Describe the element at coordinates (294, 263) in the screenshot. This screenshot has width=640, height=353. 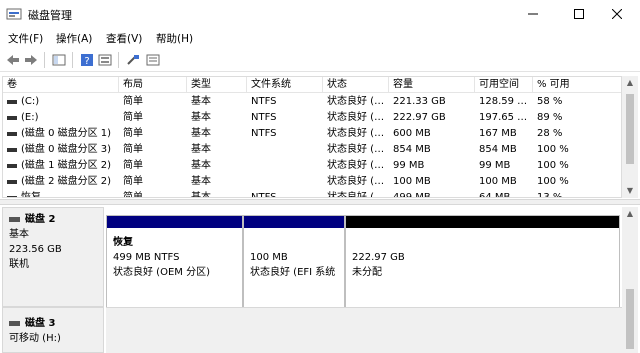
I see `partition-efi: 100 MB 状态良好 (EFI 系统` at that location.